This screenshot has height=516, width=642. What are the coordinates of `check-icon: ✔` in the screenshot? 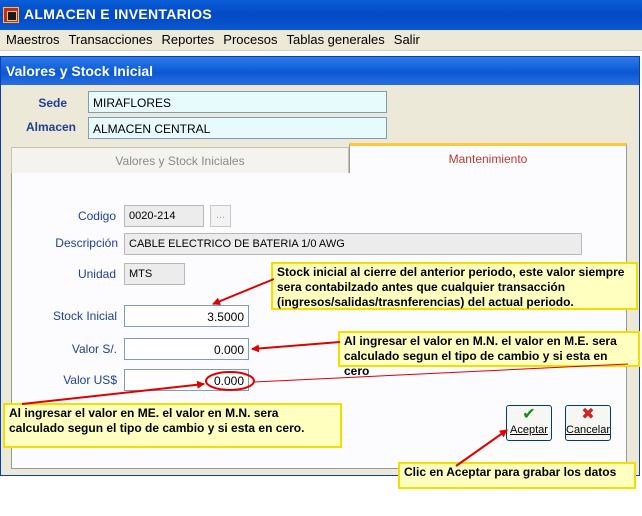 It's located at (529, 414).